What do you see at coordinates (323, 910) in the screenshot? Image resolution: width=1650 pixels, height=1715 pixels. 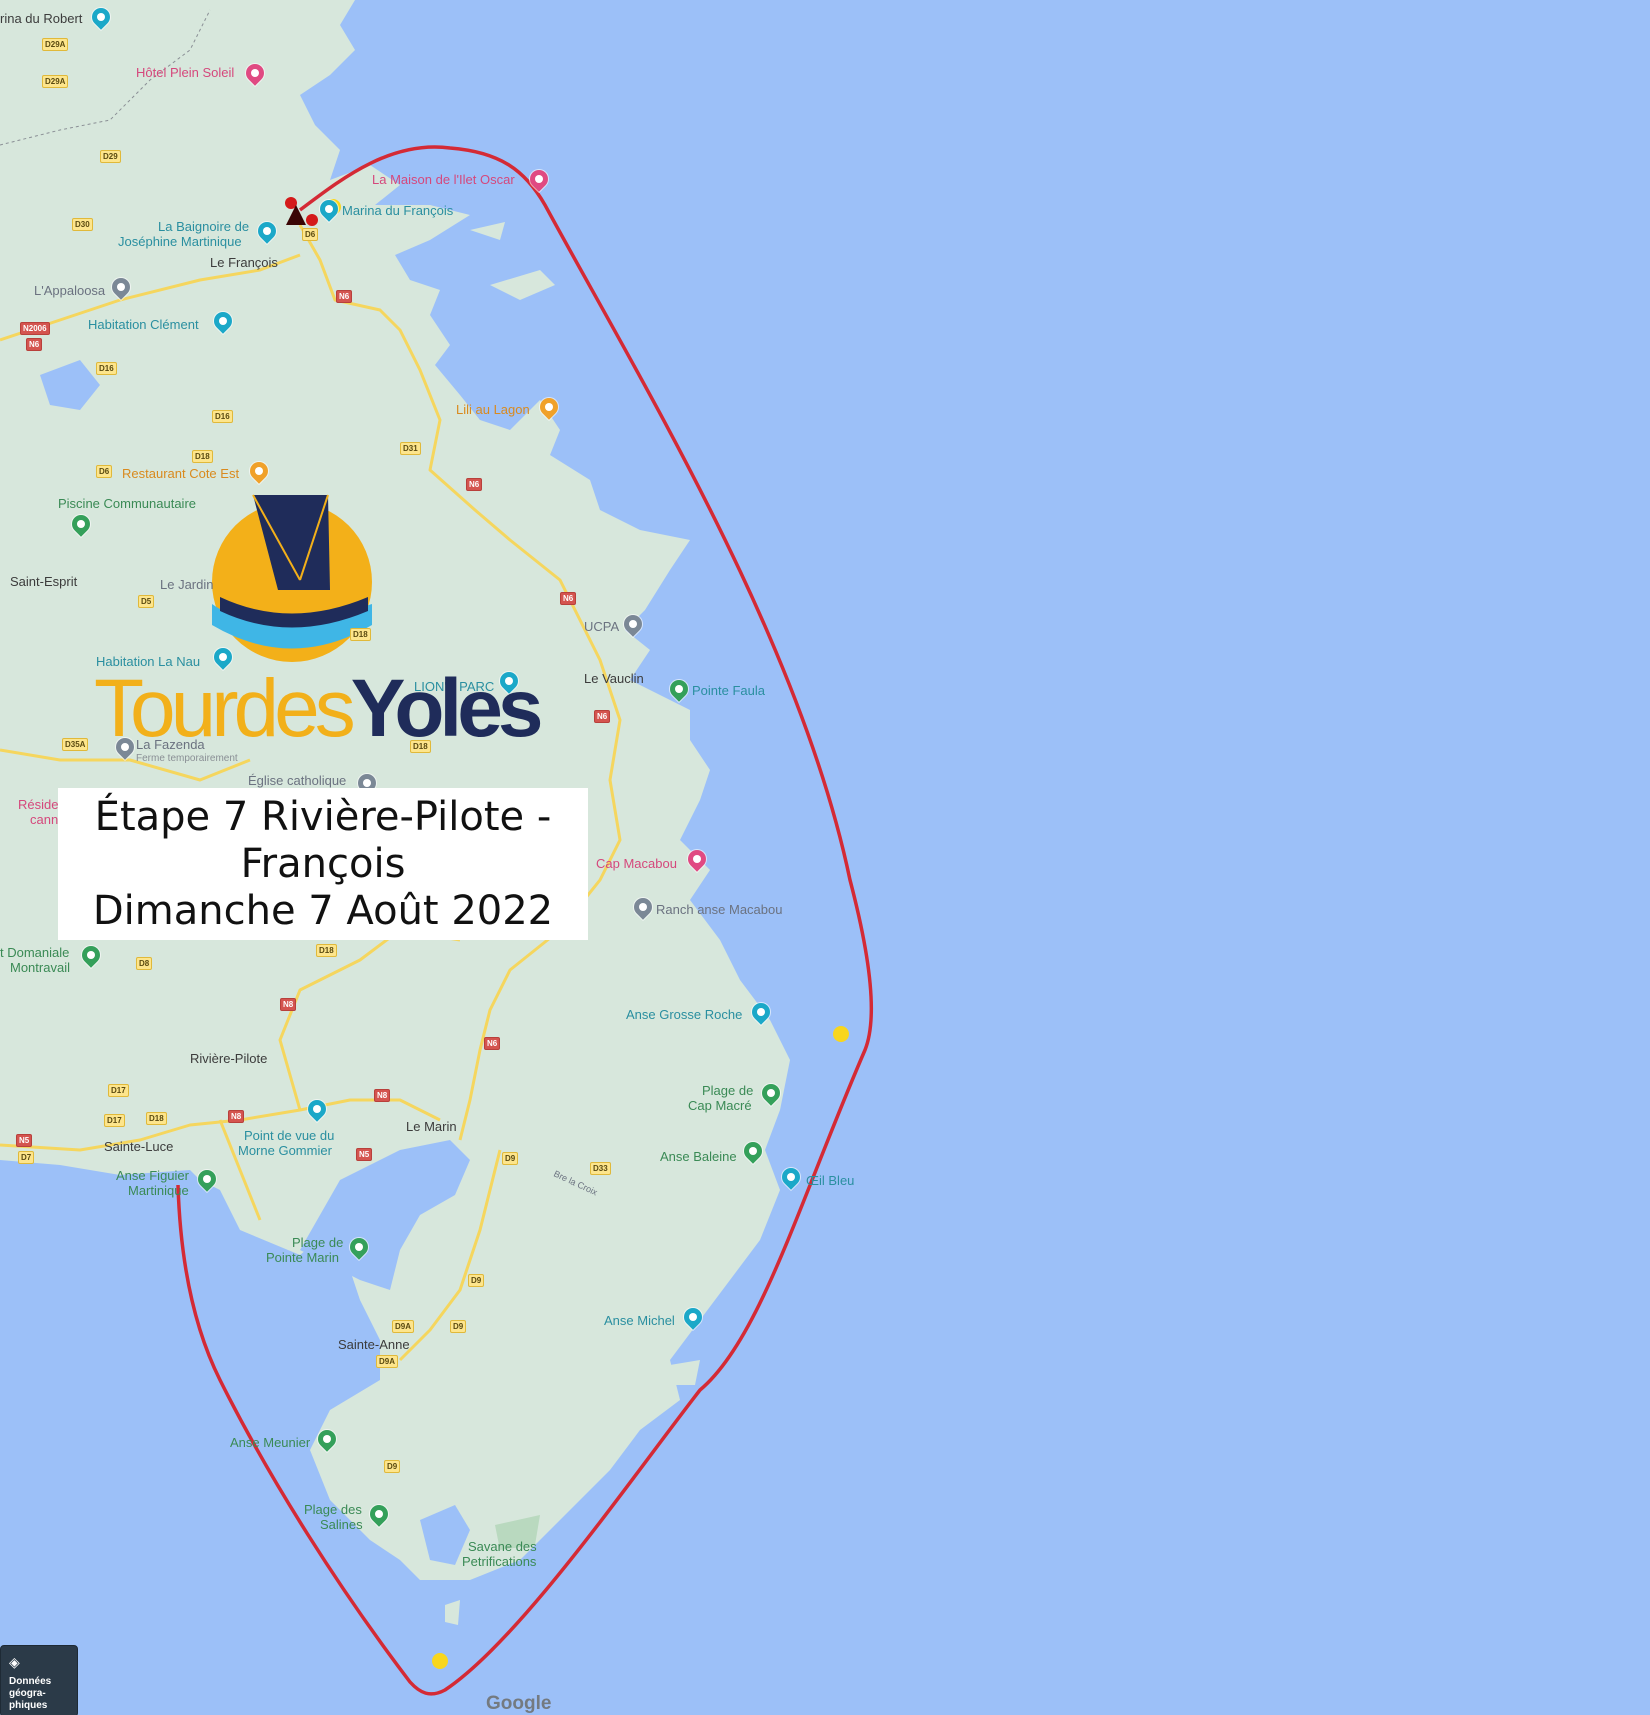 I see `stage-date: Dimanche 7 Août 2022` at bounding box center [323, 910].